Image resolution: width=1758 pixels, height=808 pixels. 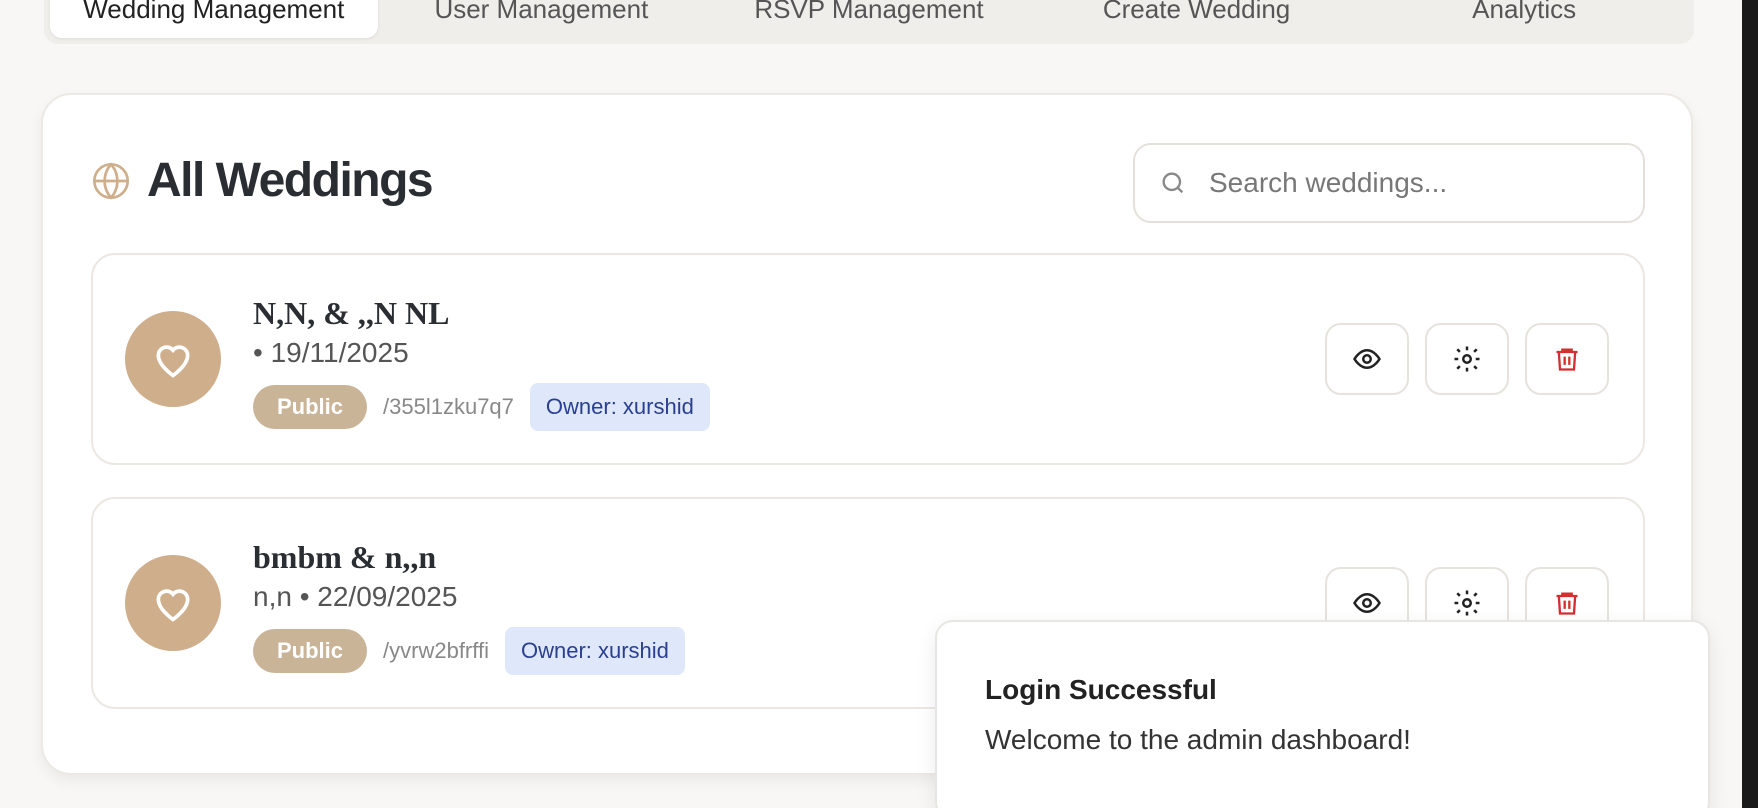 I want to click on search-input, so click(x=1399, y=183).